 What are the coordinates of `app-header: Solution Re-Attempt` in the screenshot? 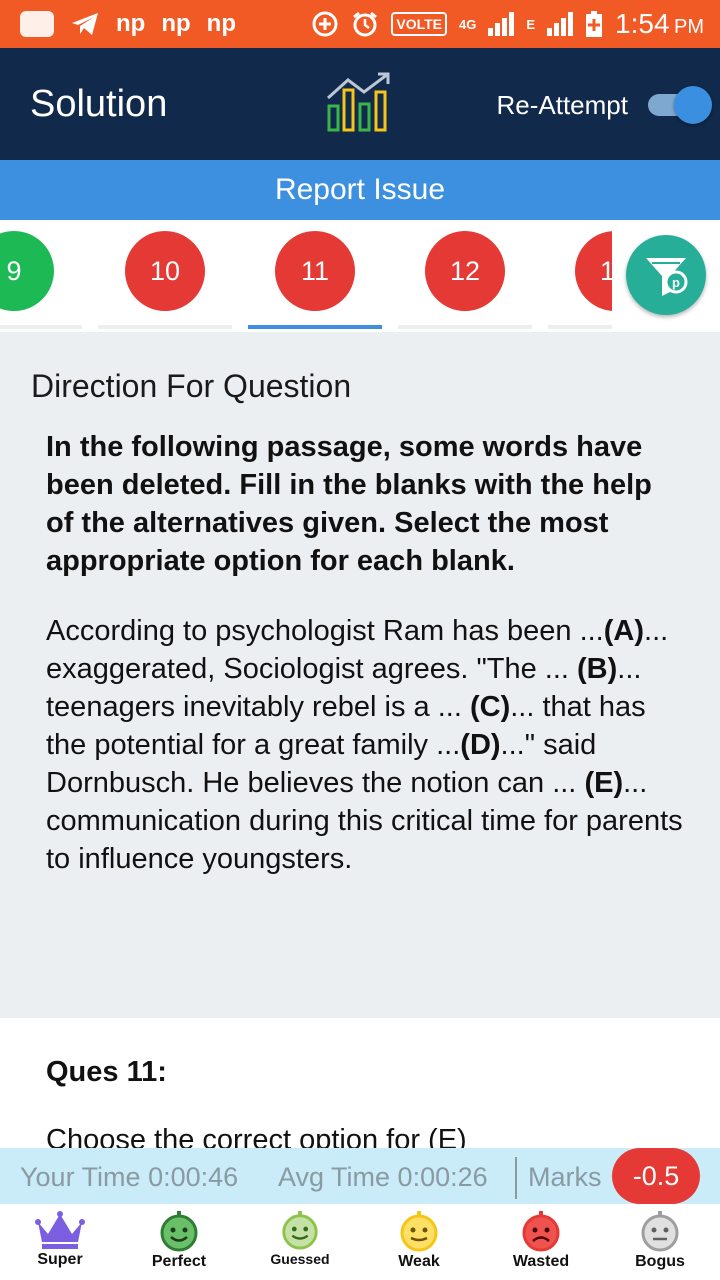 It's located at (360, 104).